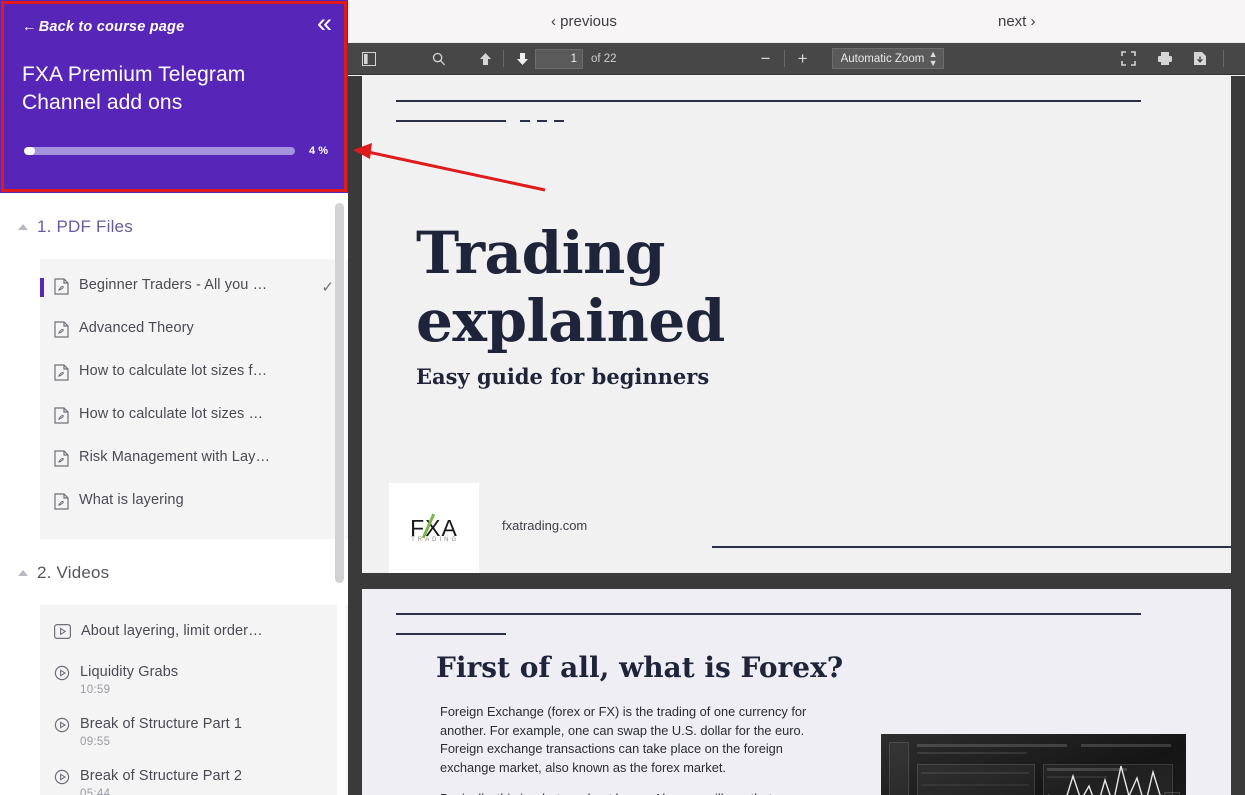 This screenshot has width=1245, height=795. What do you see at coordinates (206, 328) in the screenshot?
I see `list-item-body: Advanced Theory` at bounding box center [206, 328].